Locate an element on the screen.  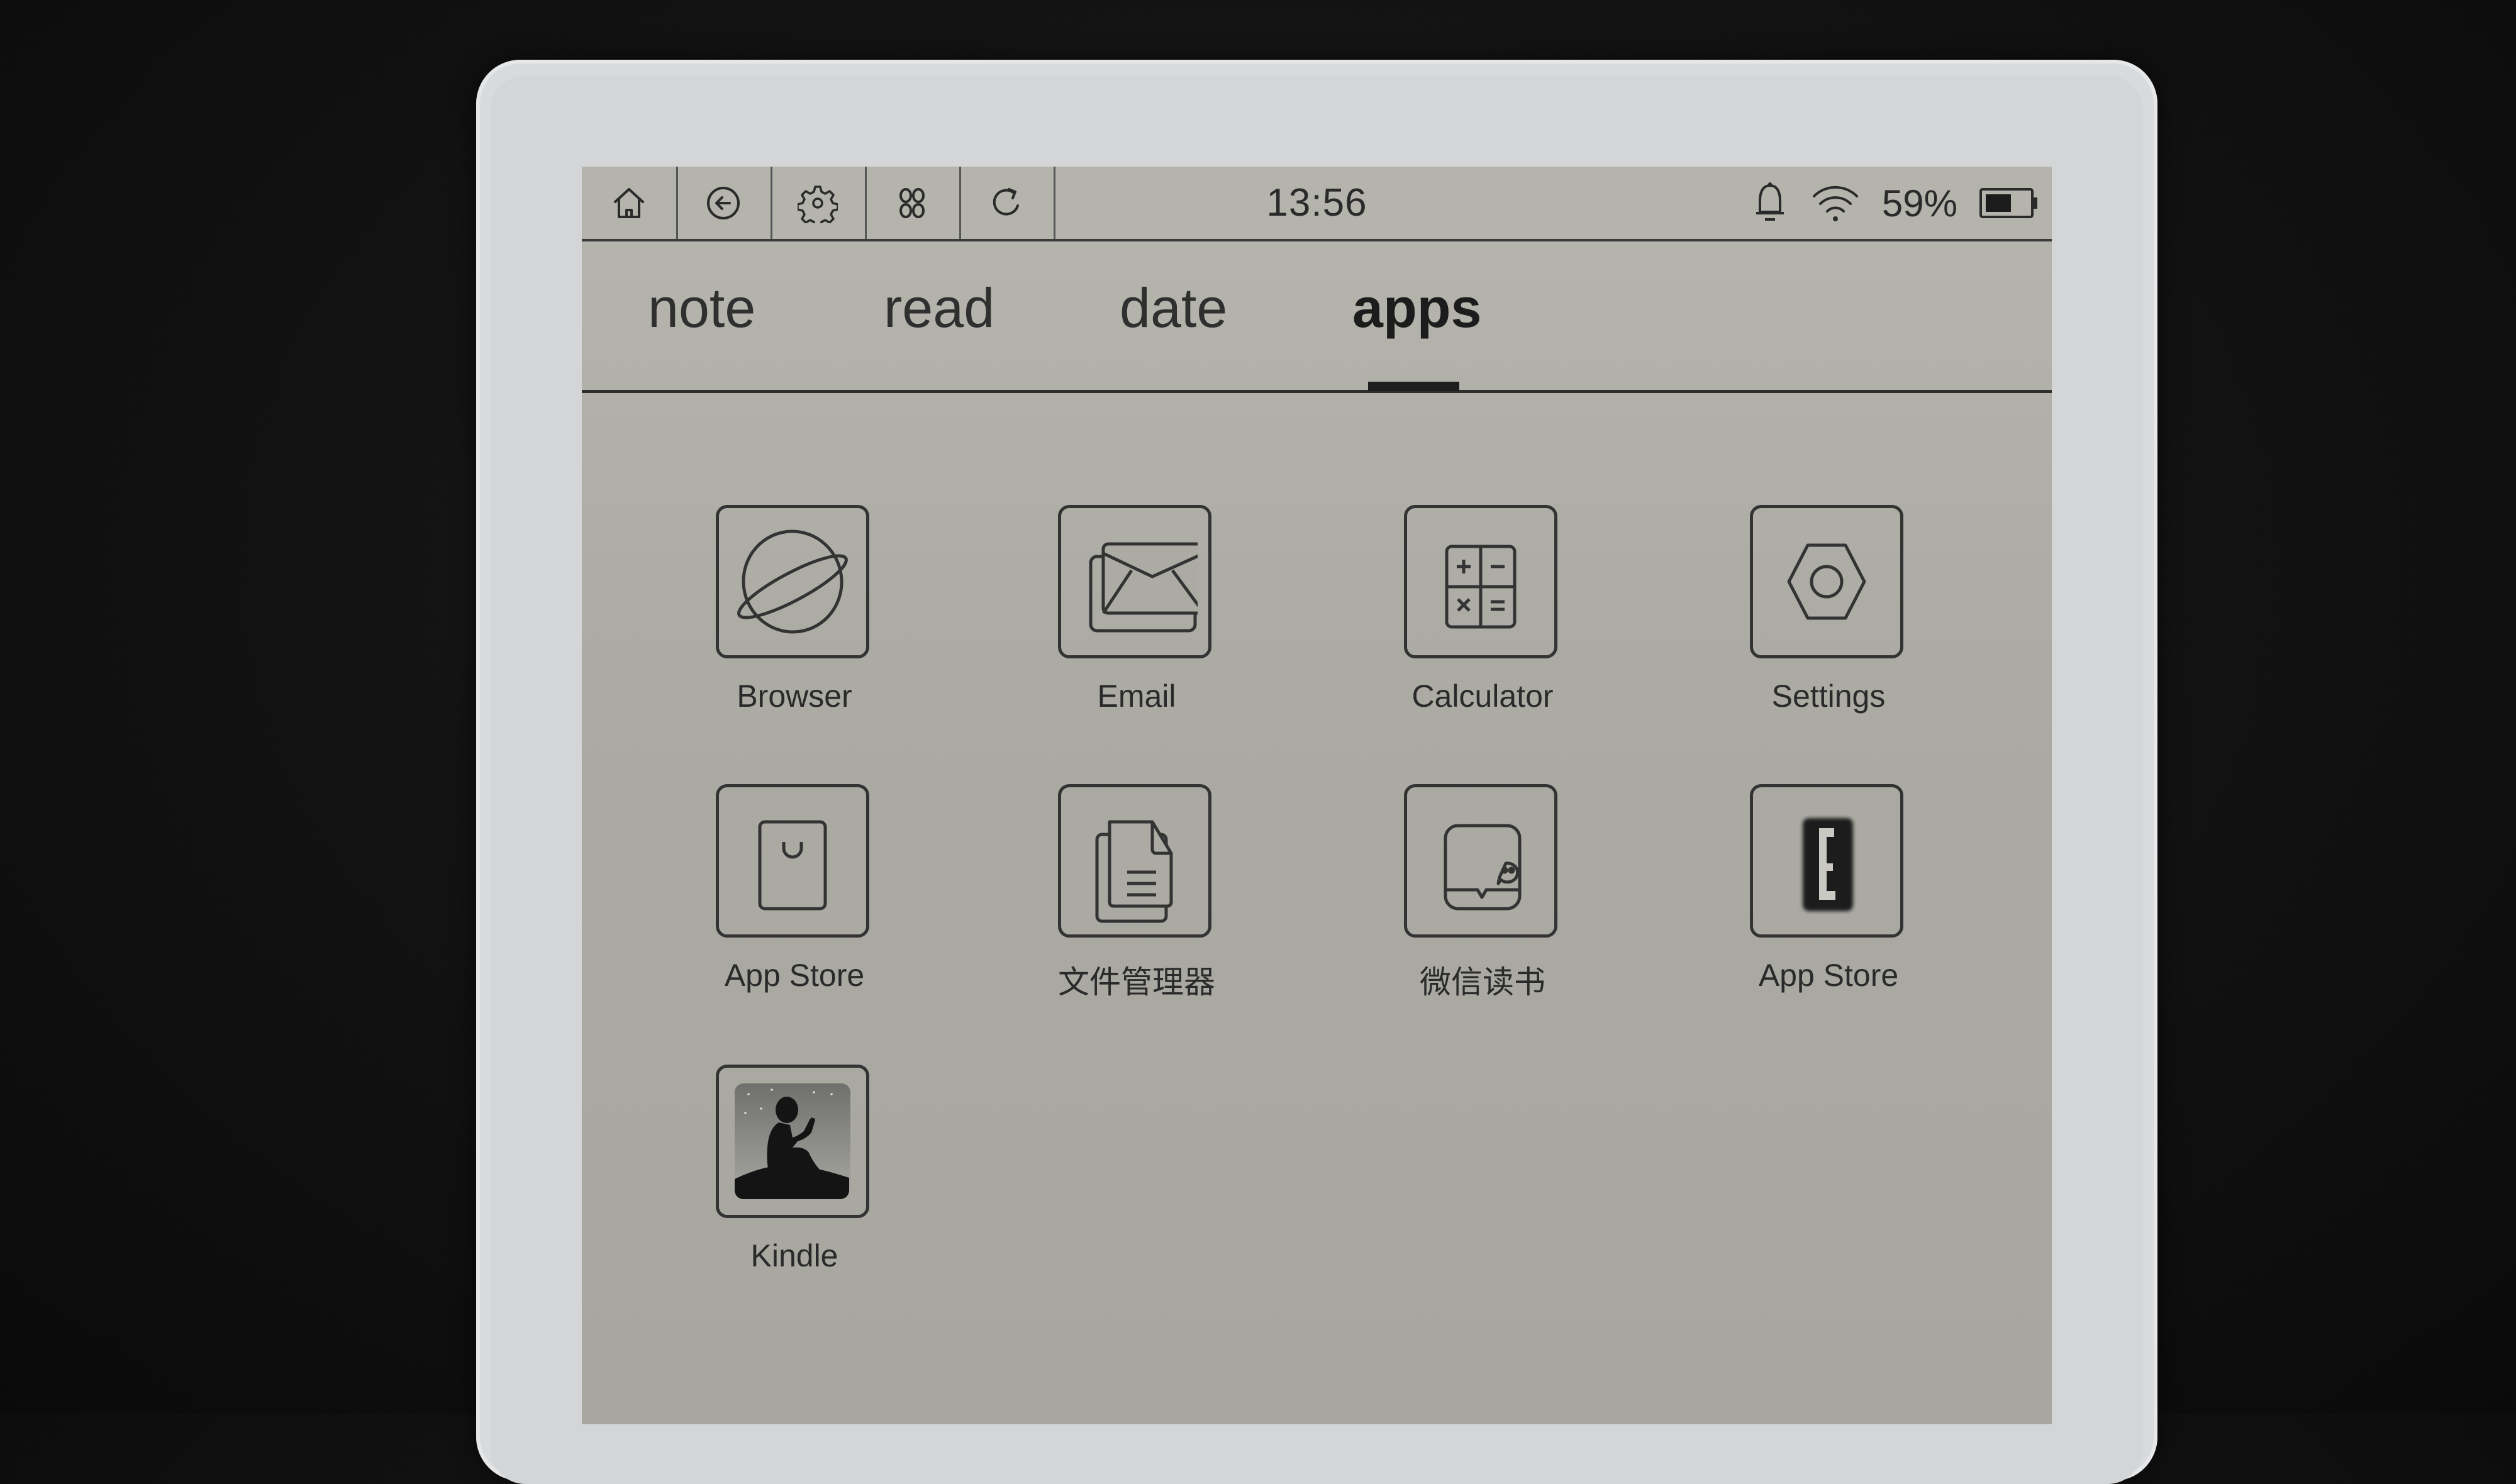
bell-icon is located at coordinates (1770, 203).